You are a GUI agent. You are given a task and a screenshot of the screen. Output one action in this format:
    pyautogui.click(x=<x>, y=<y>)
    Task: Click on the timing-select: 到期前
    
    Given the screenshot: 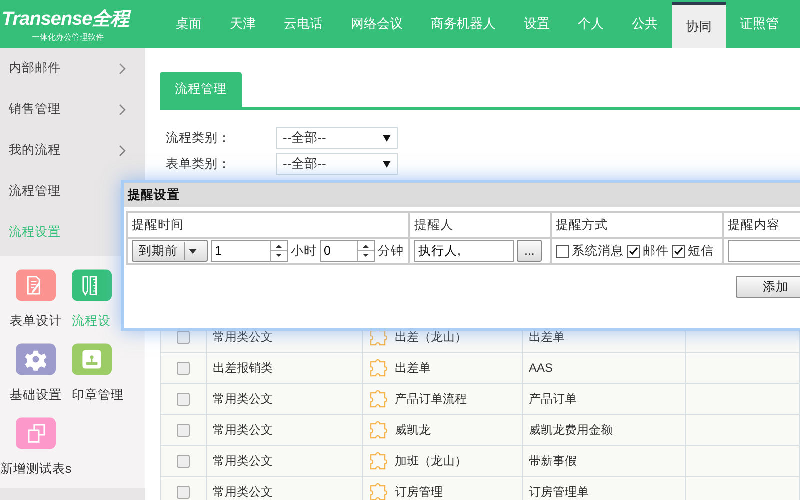 What is the action you would take?
    pyautogui.click(x=170, y=251)
    